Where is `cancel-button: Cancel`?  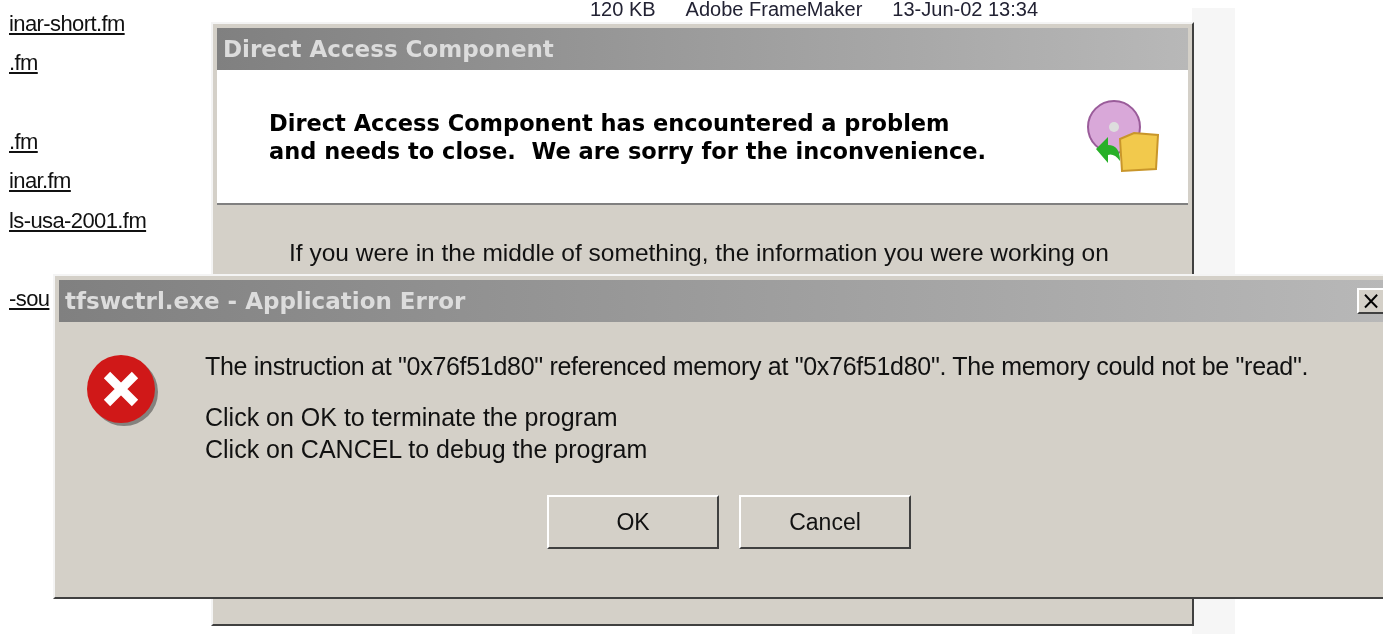 cancel-button: Cancel is located at coordinates (825, 522).